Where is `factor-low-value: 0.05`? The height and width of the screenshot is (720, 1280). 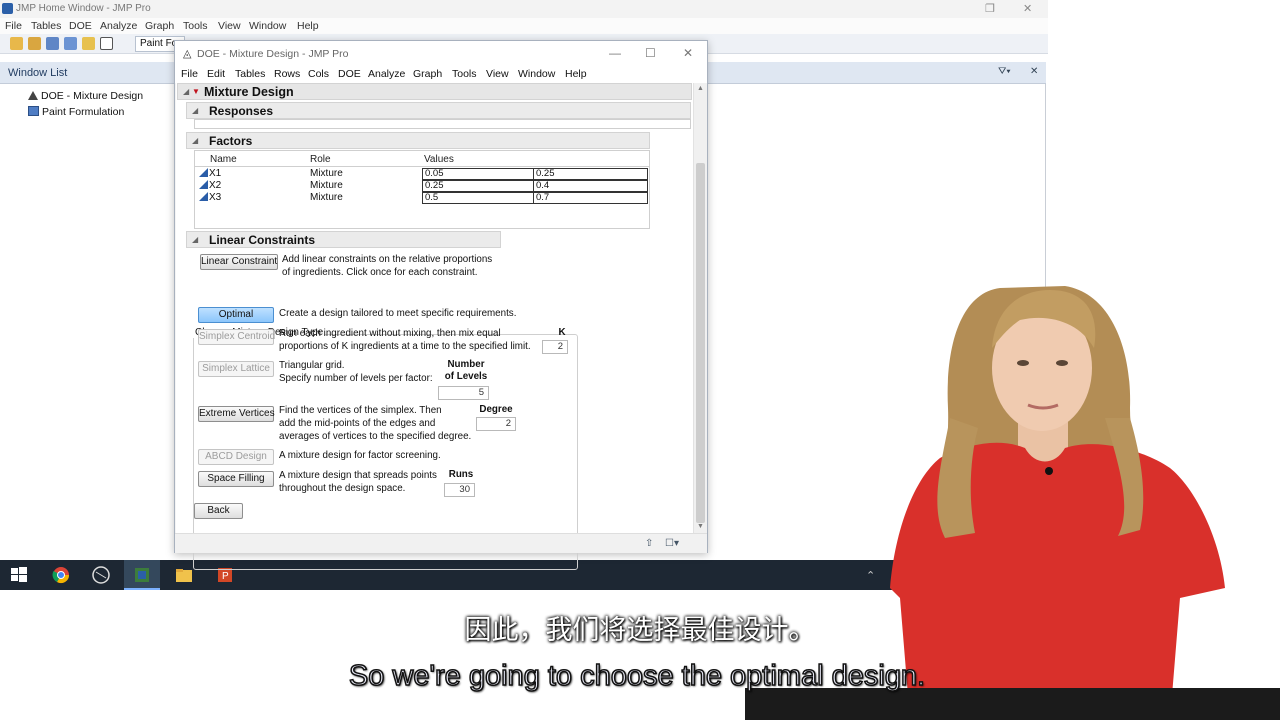 factor-low-value: 0.05 is located at coordinates (478, 174).